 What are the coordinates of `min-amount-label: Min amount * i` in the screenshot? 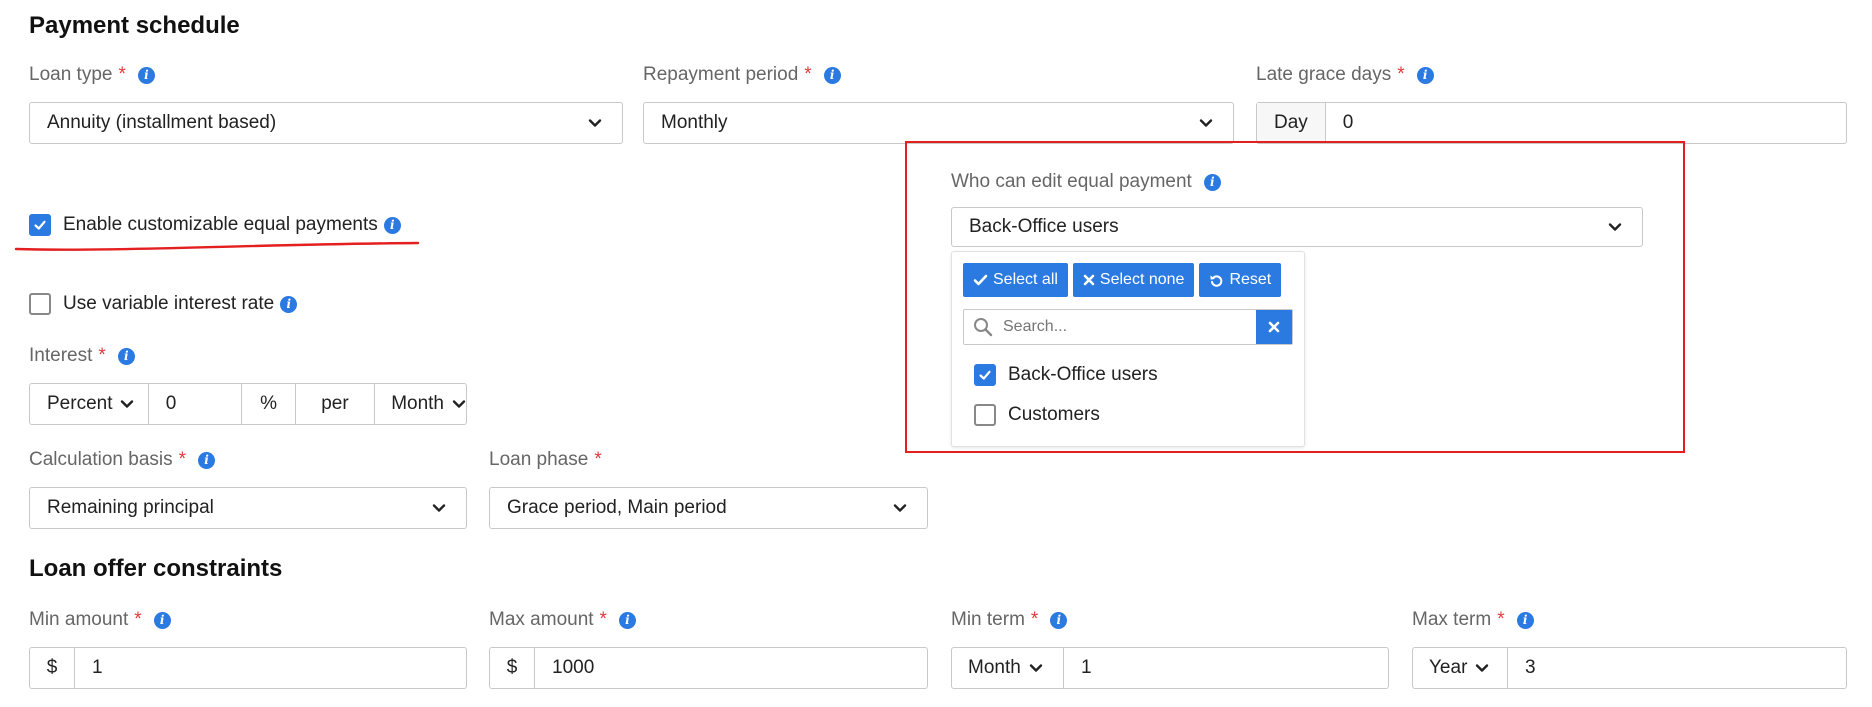 It's located at (100, 620).